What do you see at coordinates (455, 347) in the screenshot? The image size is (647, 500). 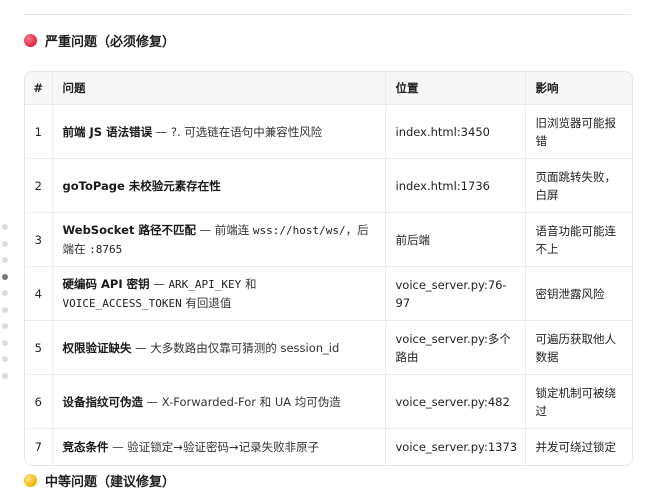 I see `location-cell: voice_server.py:多个路由` at bounding box center [455, 347].